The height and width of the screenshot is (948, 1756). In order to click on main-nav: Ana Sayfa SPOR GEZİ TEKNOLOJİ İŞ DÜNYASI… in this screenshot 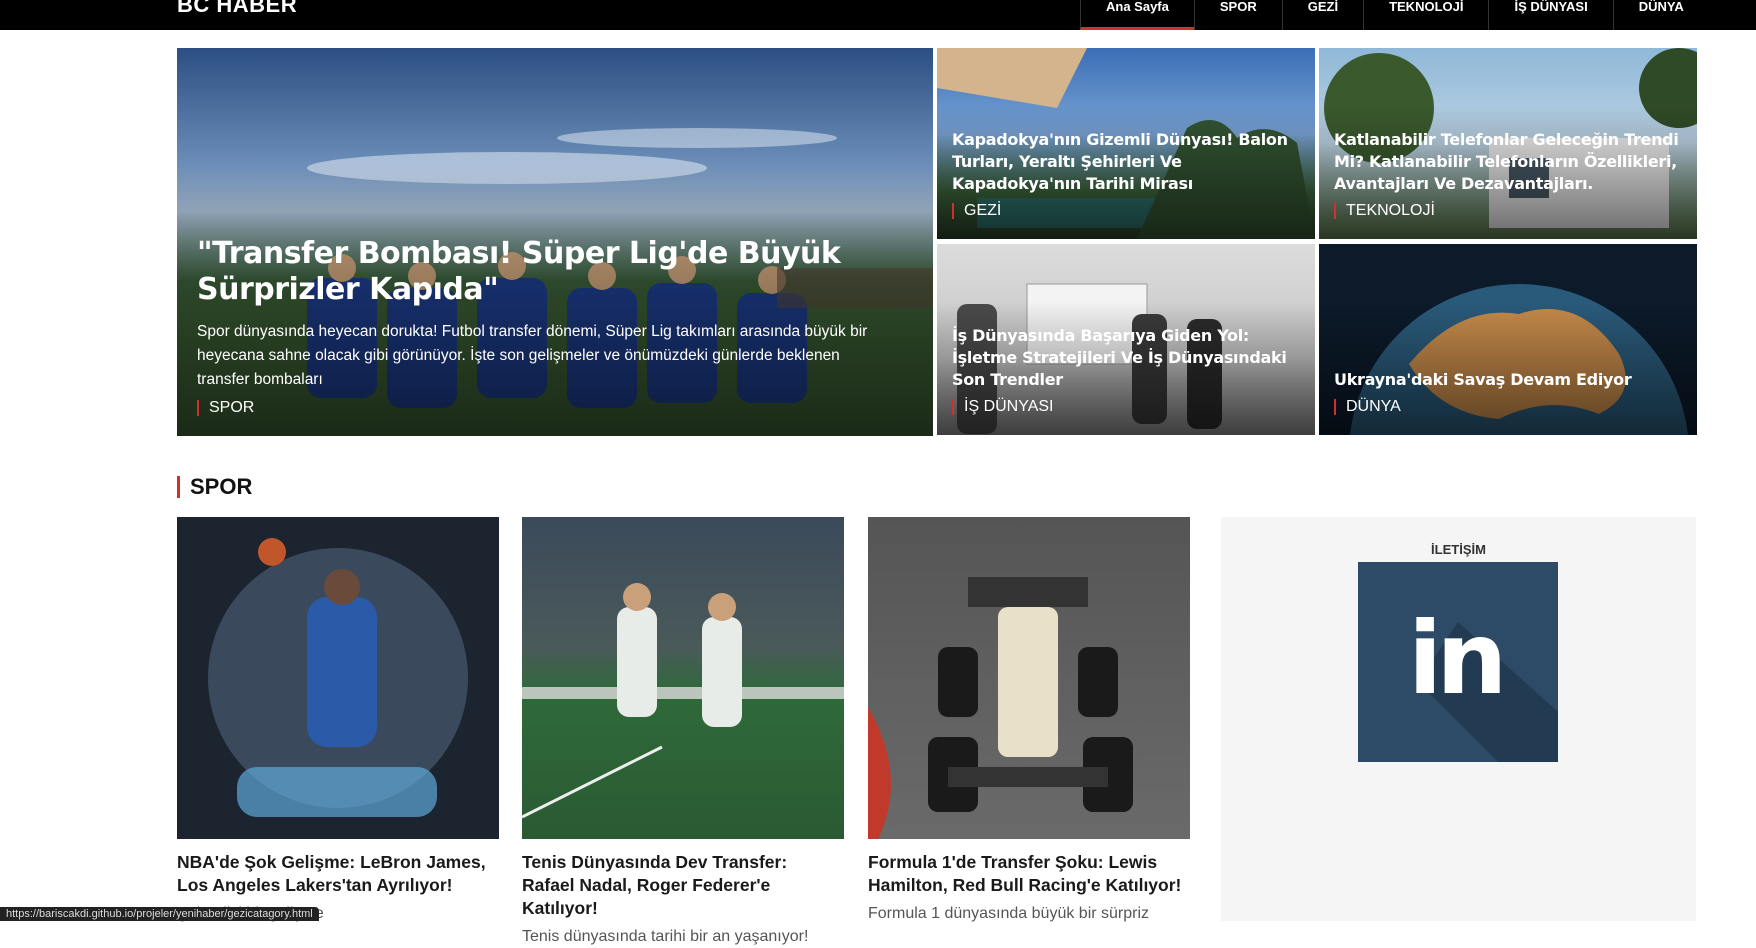, I will do `click(1394, 15)`.